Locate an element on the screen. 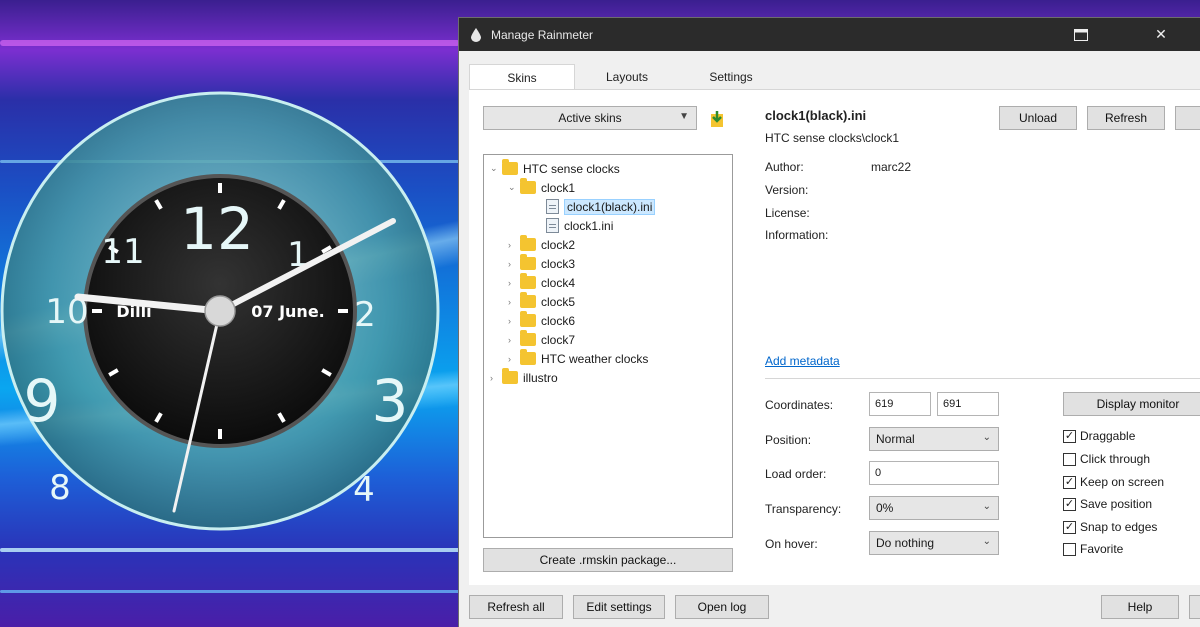 The height and width of the screenshot is (627, 1200). close-icon: ✕ is located at coordinates (1161, 34).